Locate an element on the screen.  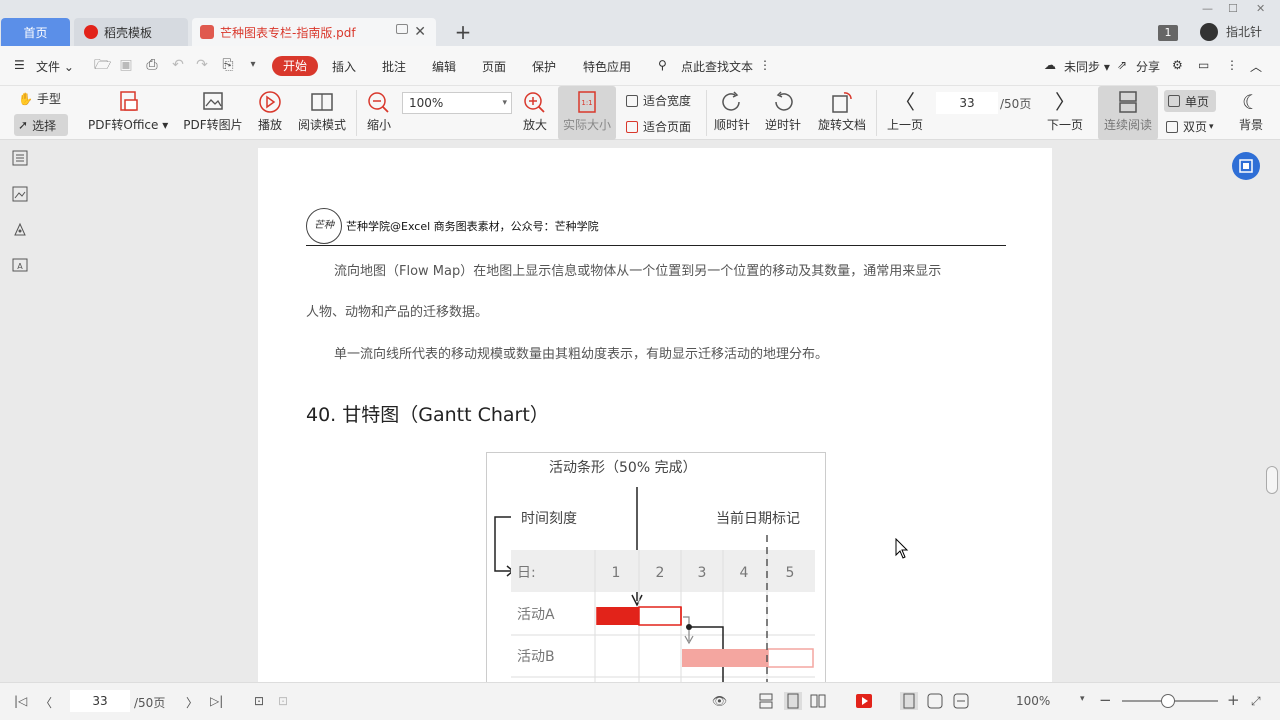
maximize-icon: ☐ is located at coordinates (1233, 8).